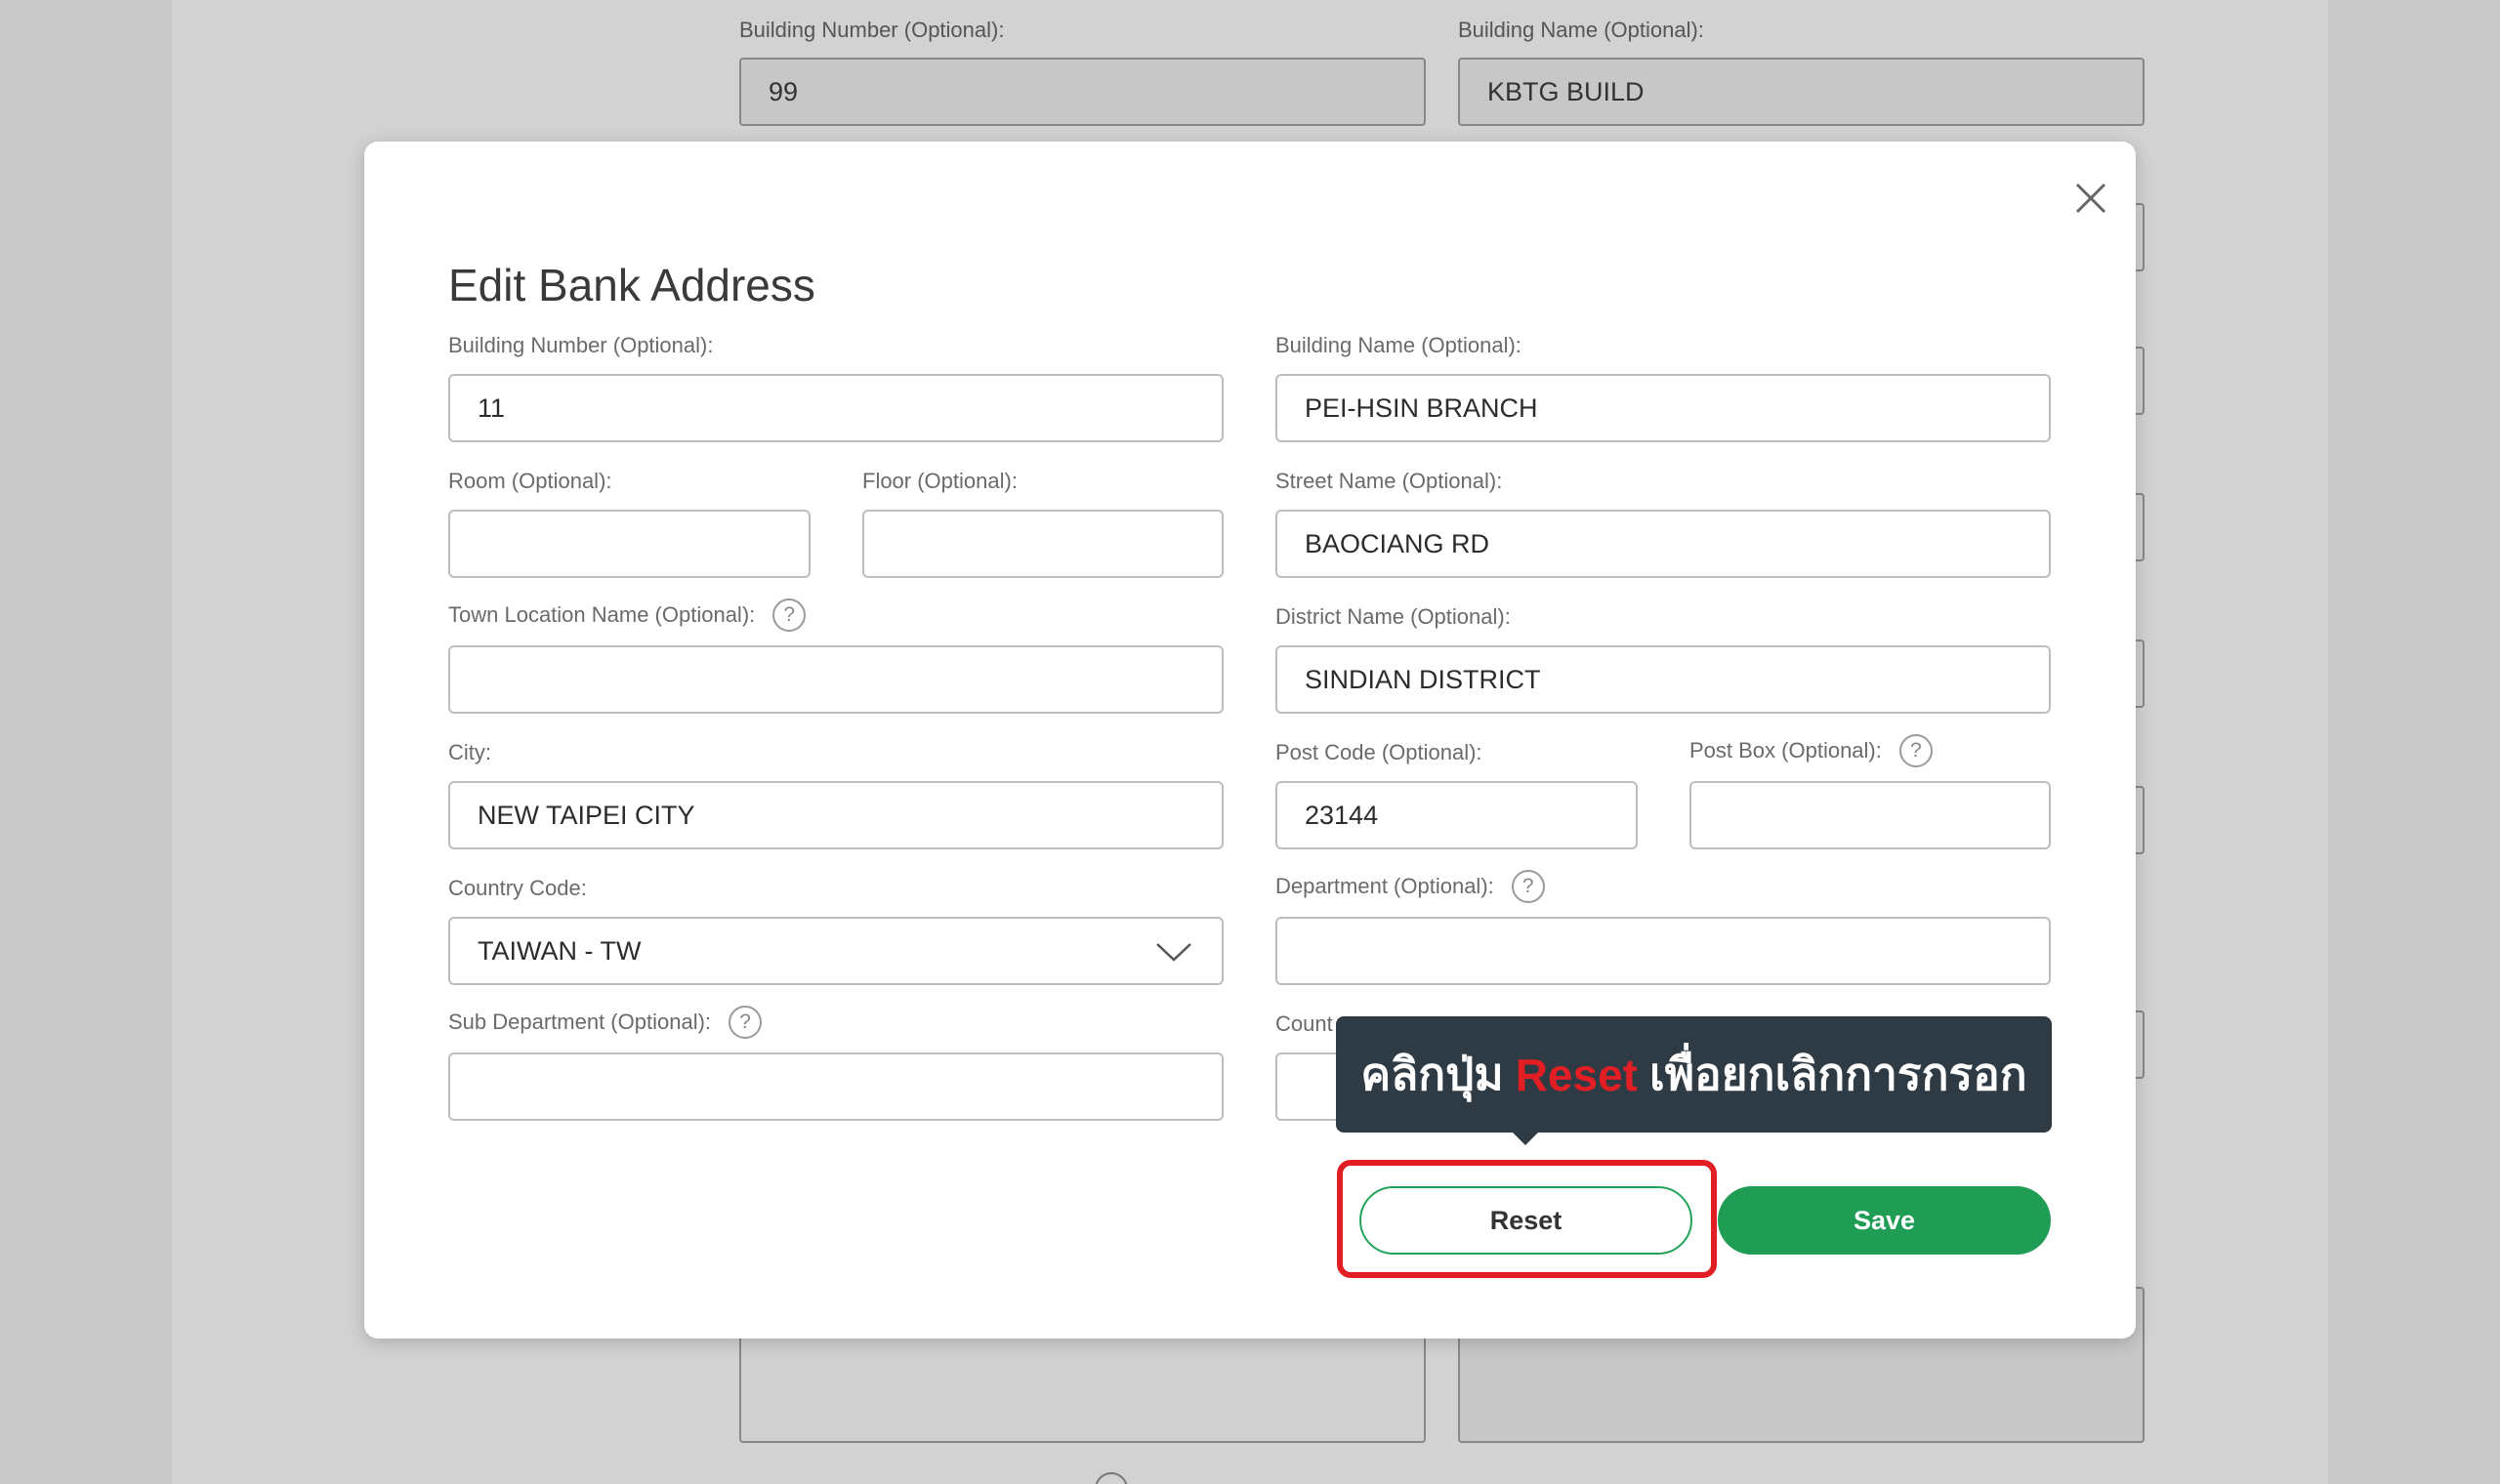  What do you see at coordinates (469, 752) in the screenshot?
I see `city-label: City:` at bounding box center [469, 752].